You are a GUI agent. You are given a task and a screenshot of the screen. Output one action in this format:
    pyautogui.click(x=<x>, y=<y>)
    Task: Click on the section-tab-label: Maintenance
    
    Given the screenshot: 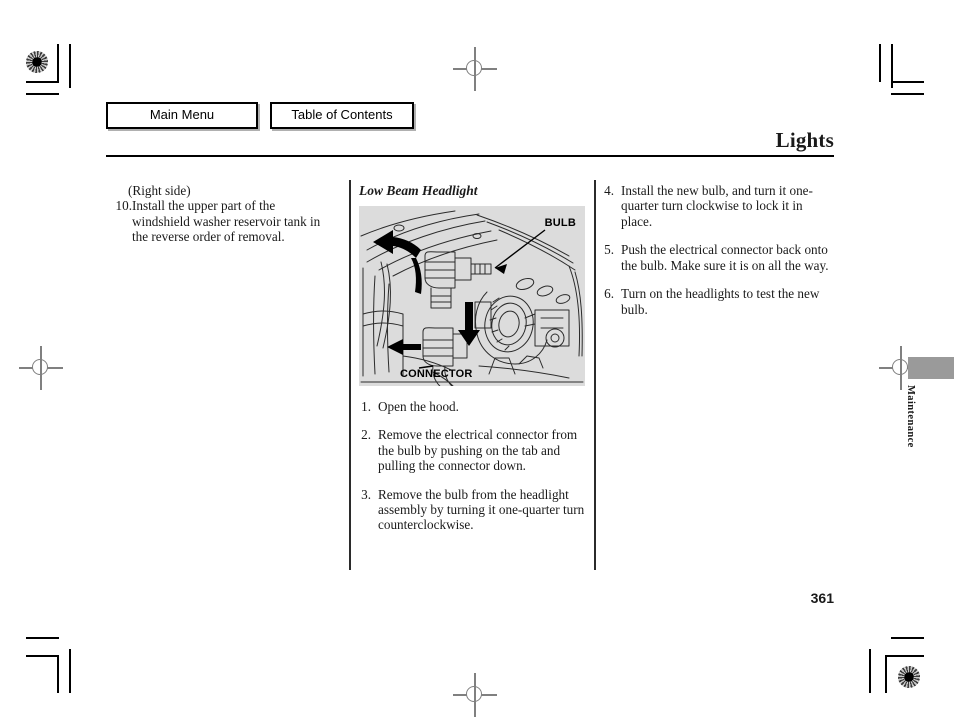 What is the action you would take?
    pyautogui.click(x=910, y=416)
    